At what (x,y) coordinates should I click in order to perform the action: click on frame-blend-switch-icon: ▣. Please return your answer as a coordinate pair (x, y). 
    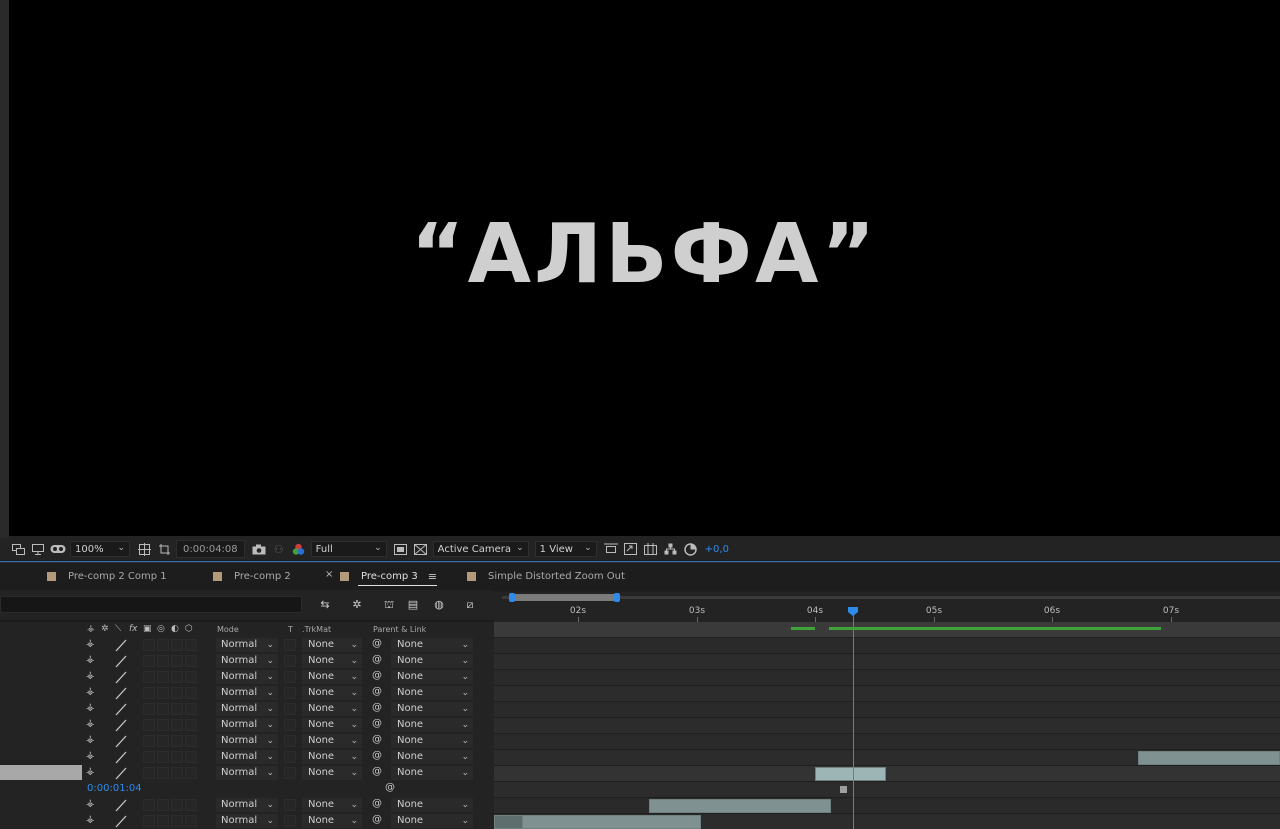
    Looking at the image, I should click on (147, 629).